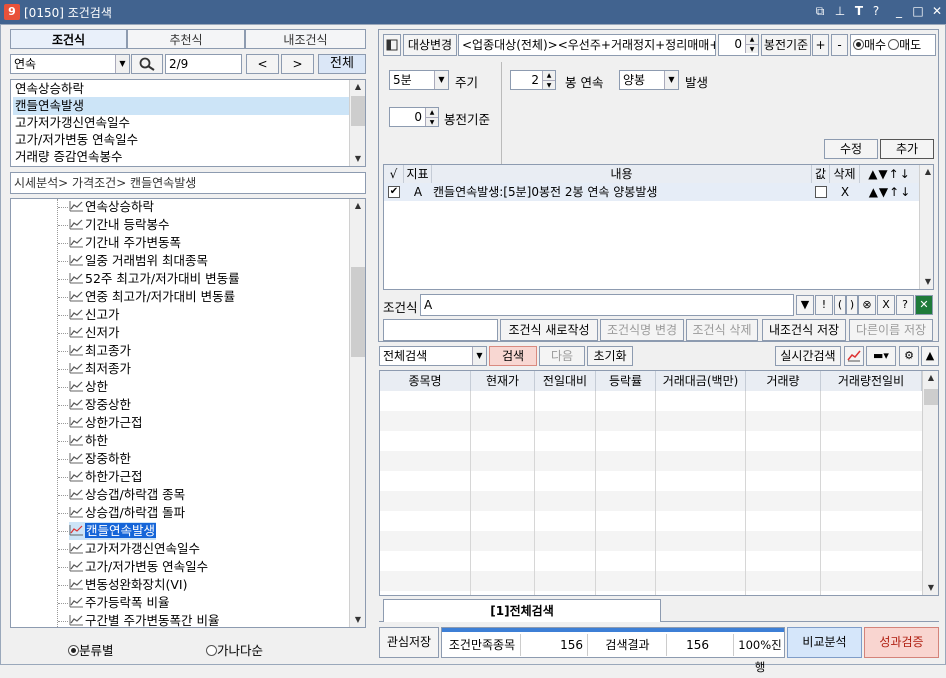  I want to click on table-scrollbar: ▲ ▼, so click(926, 227).